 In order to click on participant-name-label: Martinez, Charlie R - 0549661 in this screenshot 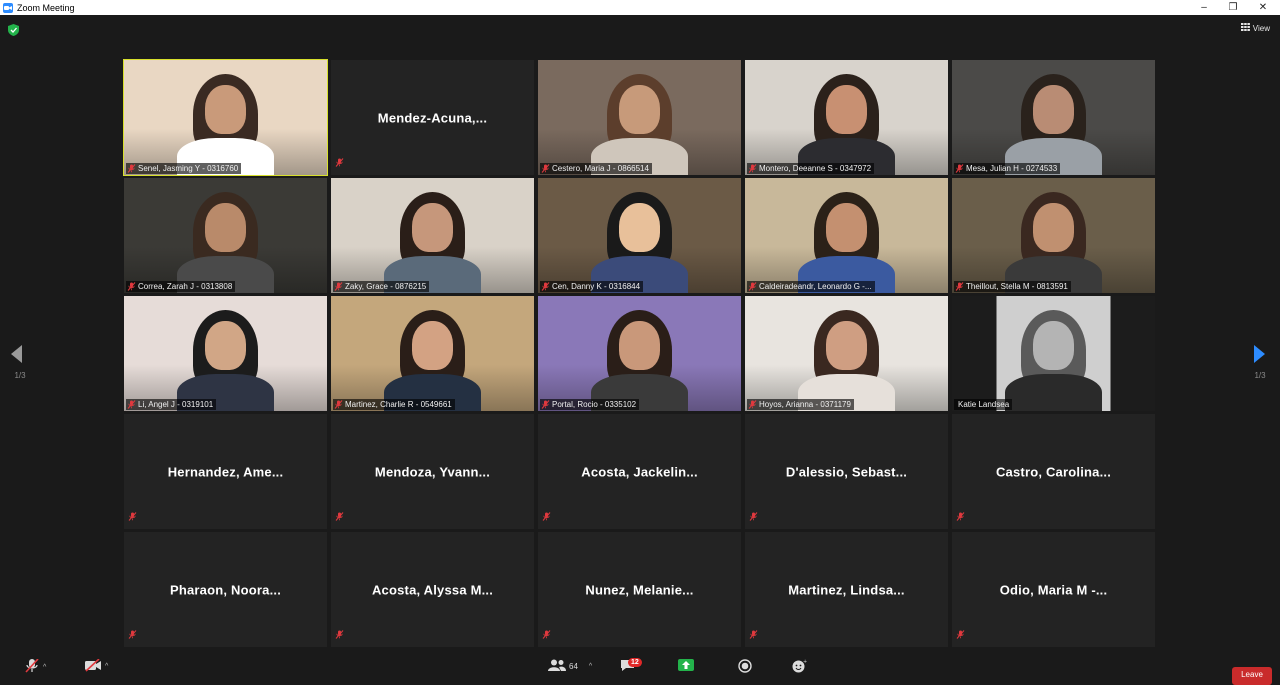, I will do `click(394, 404)`.